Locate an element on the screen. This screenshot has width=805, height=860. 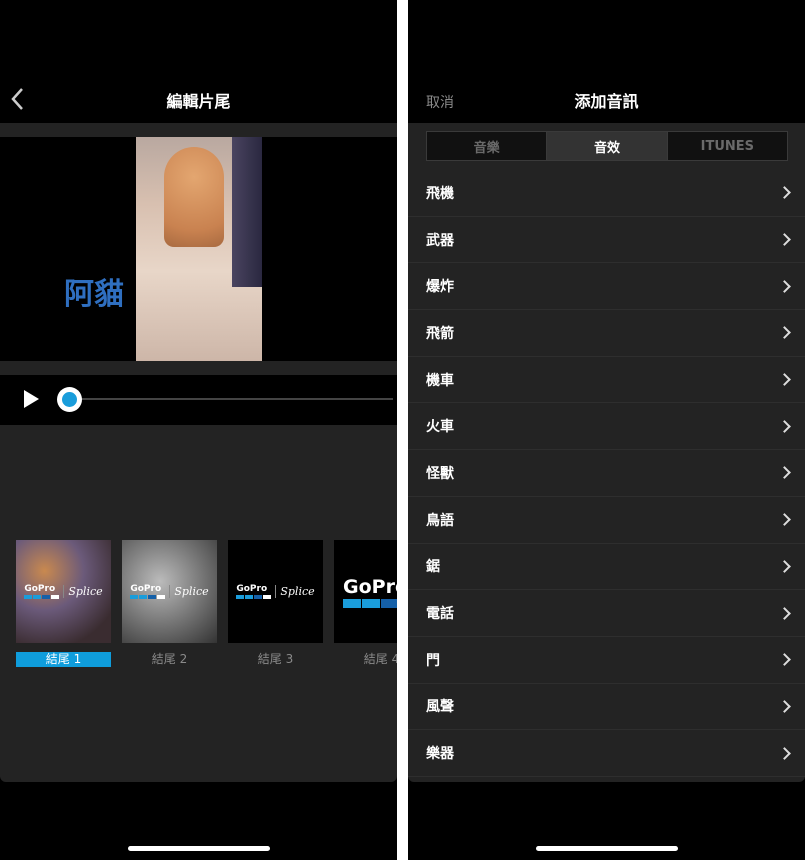
ending-label: 結尾 4 is located at coordinates (380, 659).